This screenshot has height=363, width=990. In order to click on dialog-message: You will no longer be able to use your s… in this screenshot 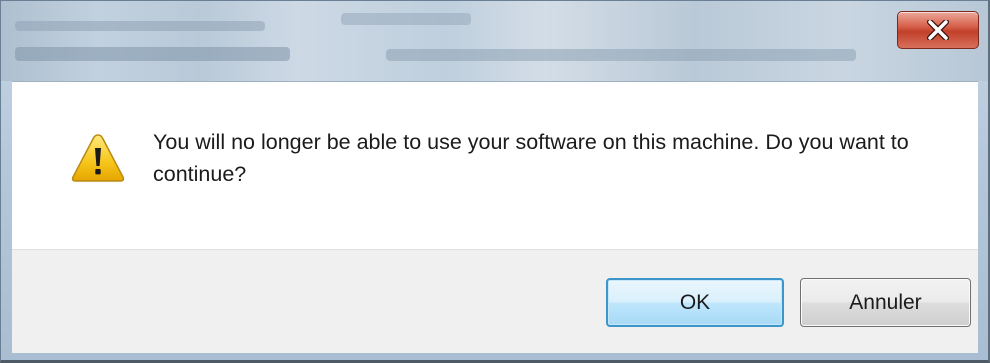, I will do `click(531, 158)`.